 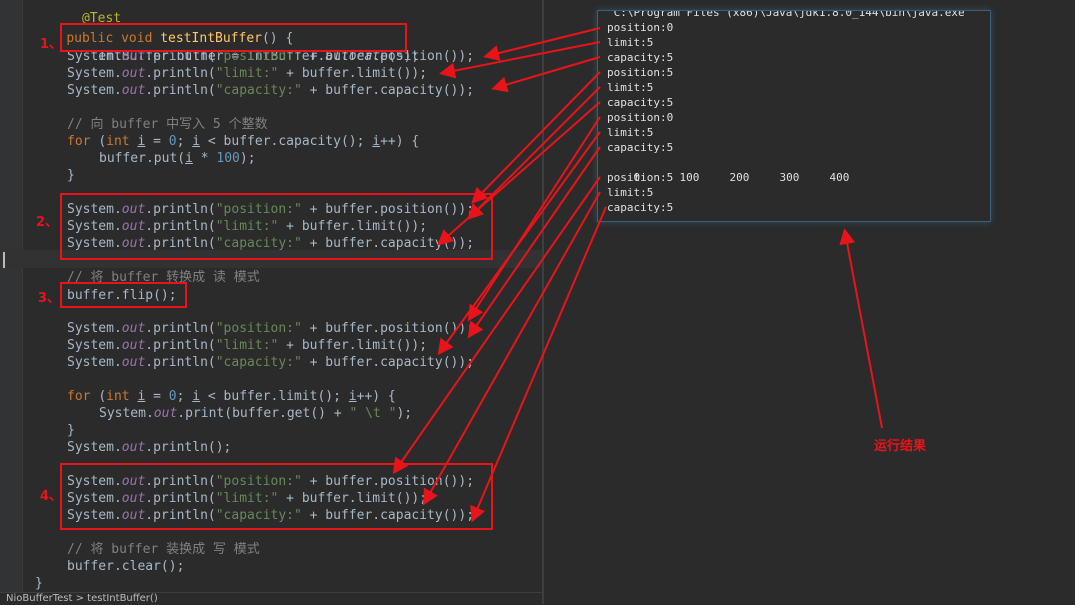 I want to click on code-text: + buffer.position());, so click(x=388, y=328).